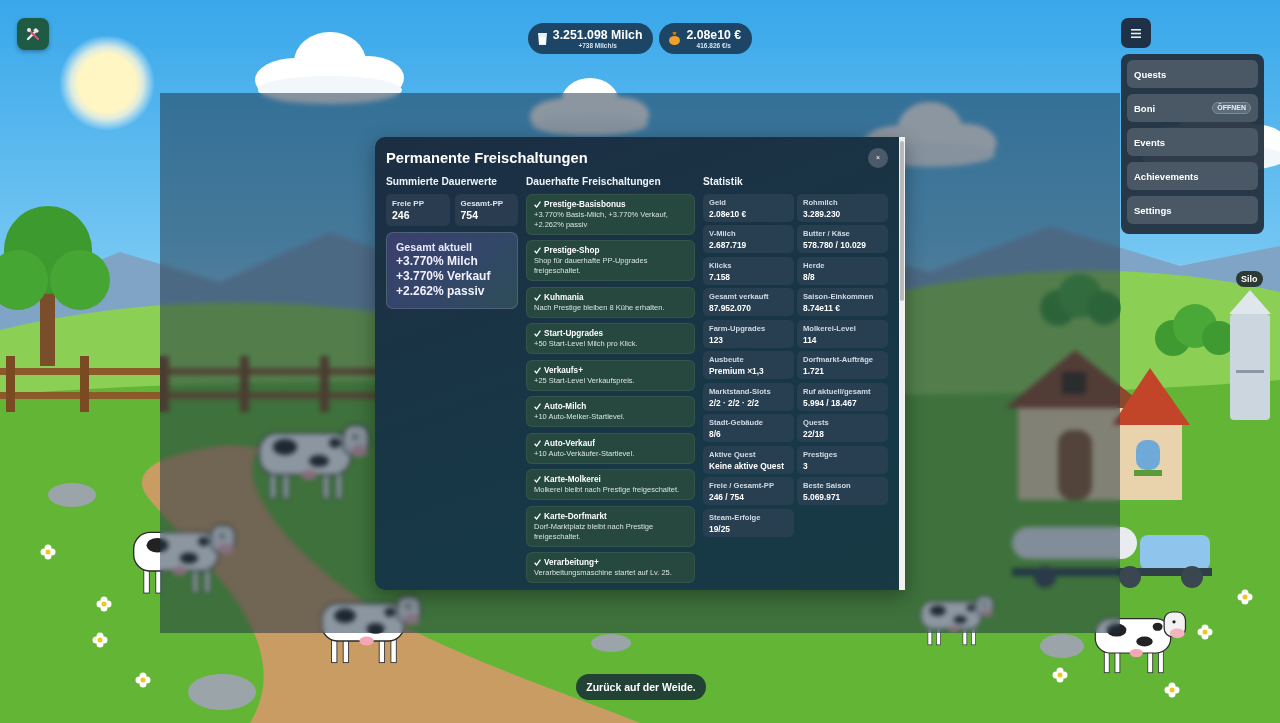 The width and height of the screenshot is (1280, 723). I want to click on unlock-title: Prestige-Basisbonus, so click(585, 204).